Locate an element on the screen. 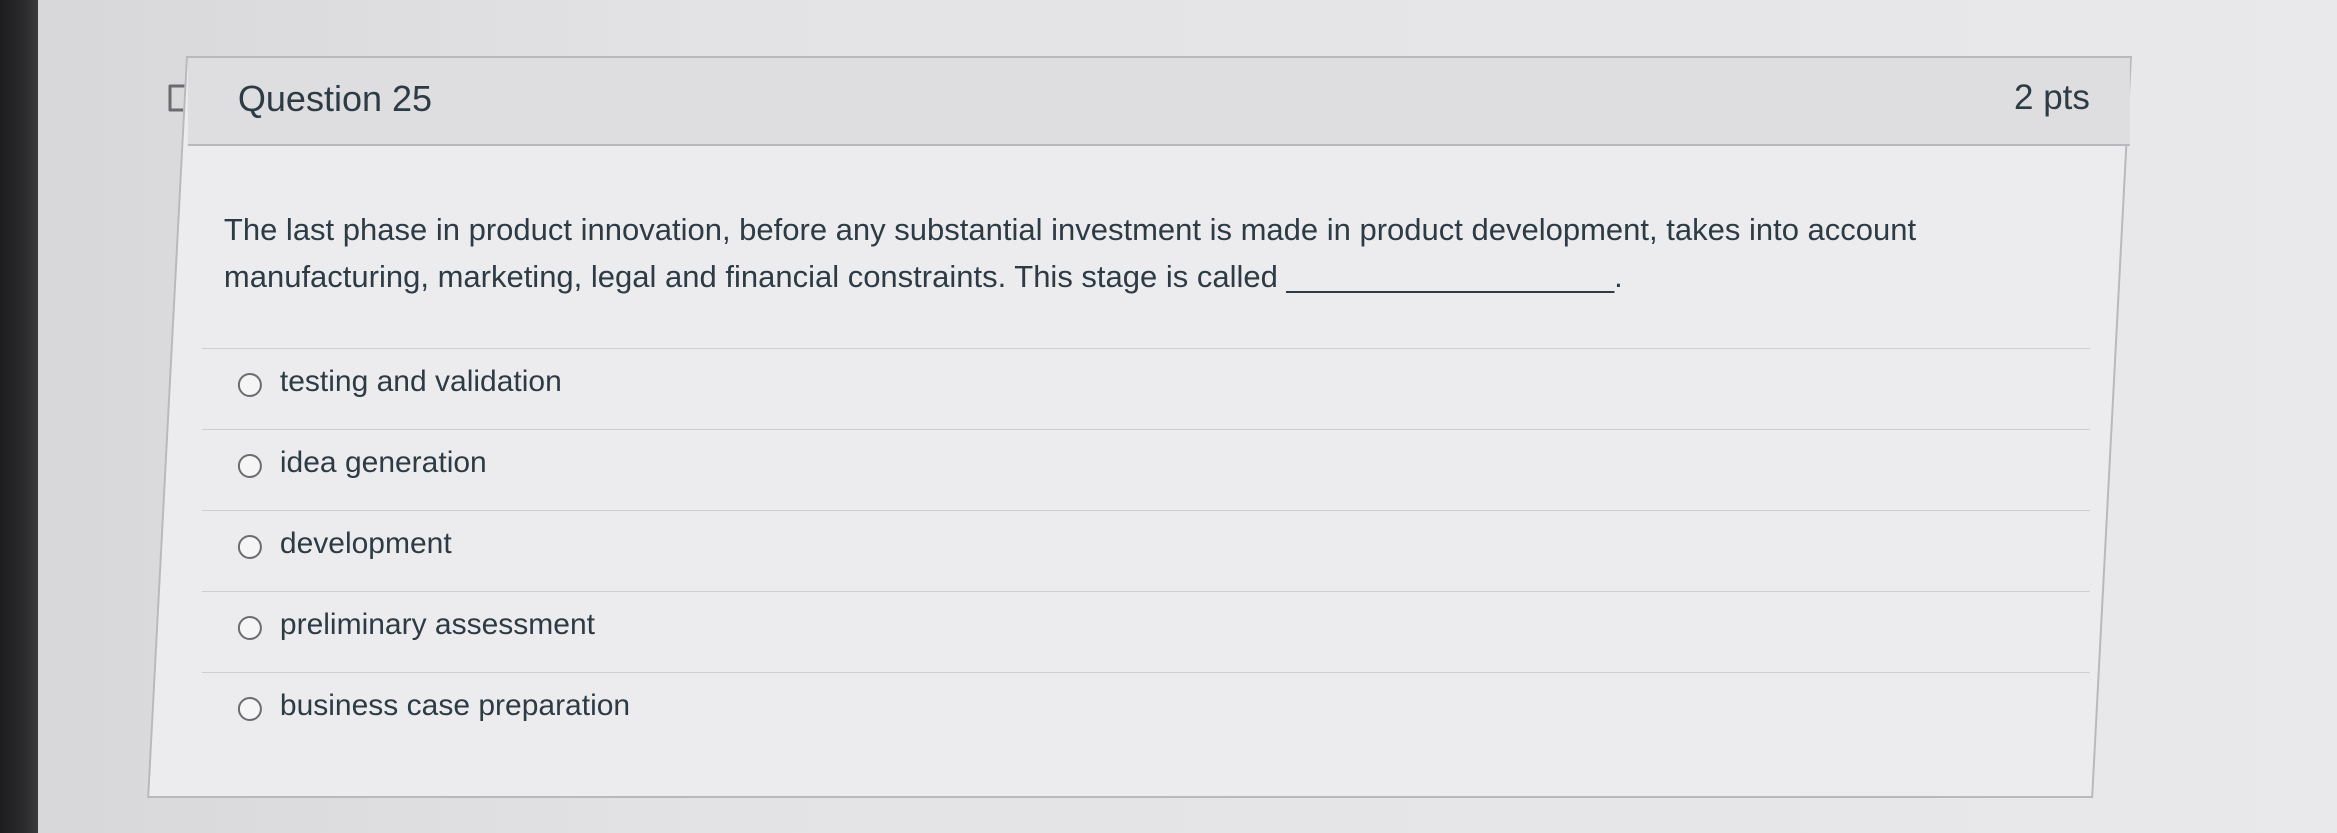 This screenshot has width=2337, height=833. answer-label: development is located at coordinates (366, 544).